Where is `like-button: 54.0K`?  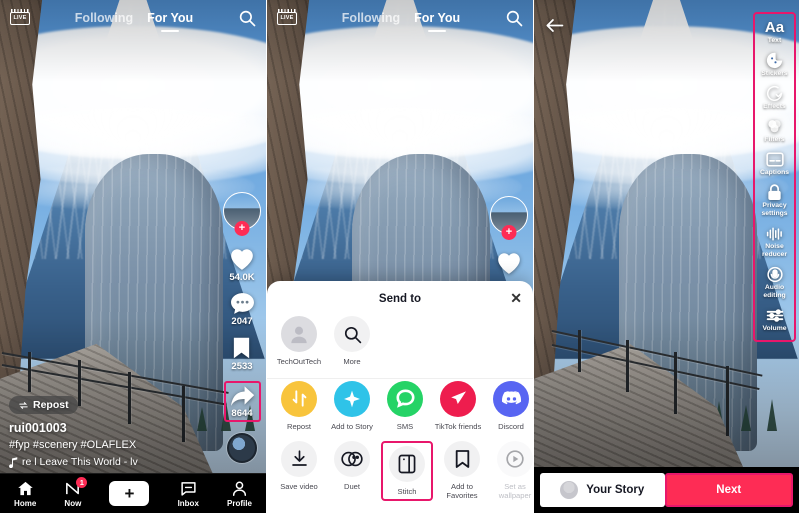
like-button: 54.0K is located at coordinates (242, 265).